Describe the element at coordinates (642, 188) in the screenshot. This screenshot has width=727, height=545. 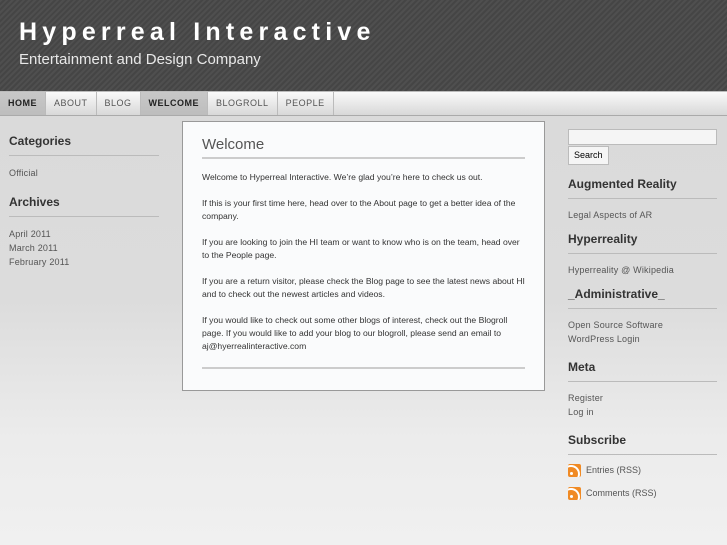
I see `ar-title: Augmented Reality` at that location.